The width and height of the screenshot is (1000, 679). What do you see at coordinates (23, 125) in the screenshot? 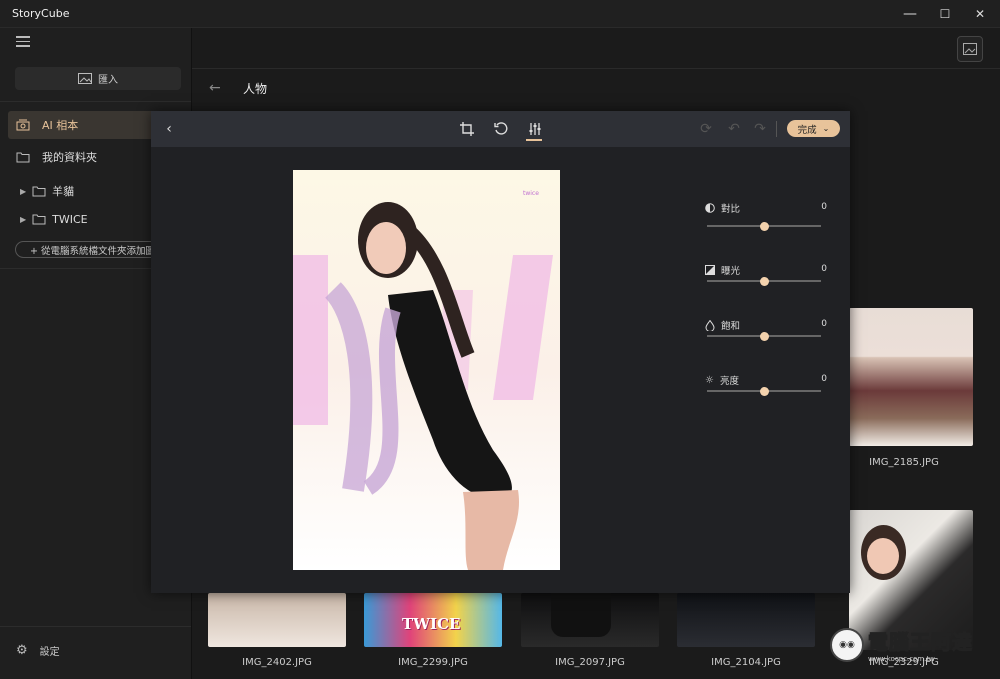
I see `ai-album-icon` at bounding box center [23, 125].